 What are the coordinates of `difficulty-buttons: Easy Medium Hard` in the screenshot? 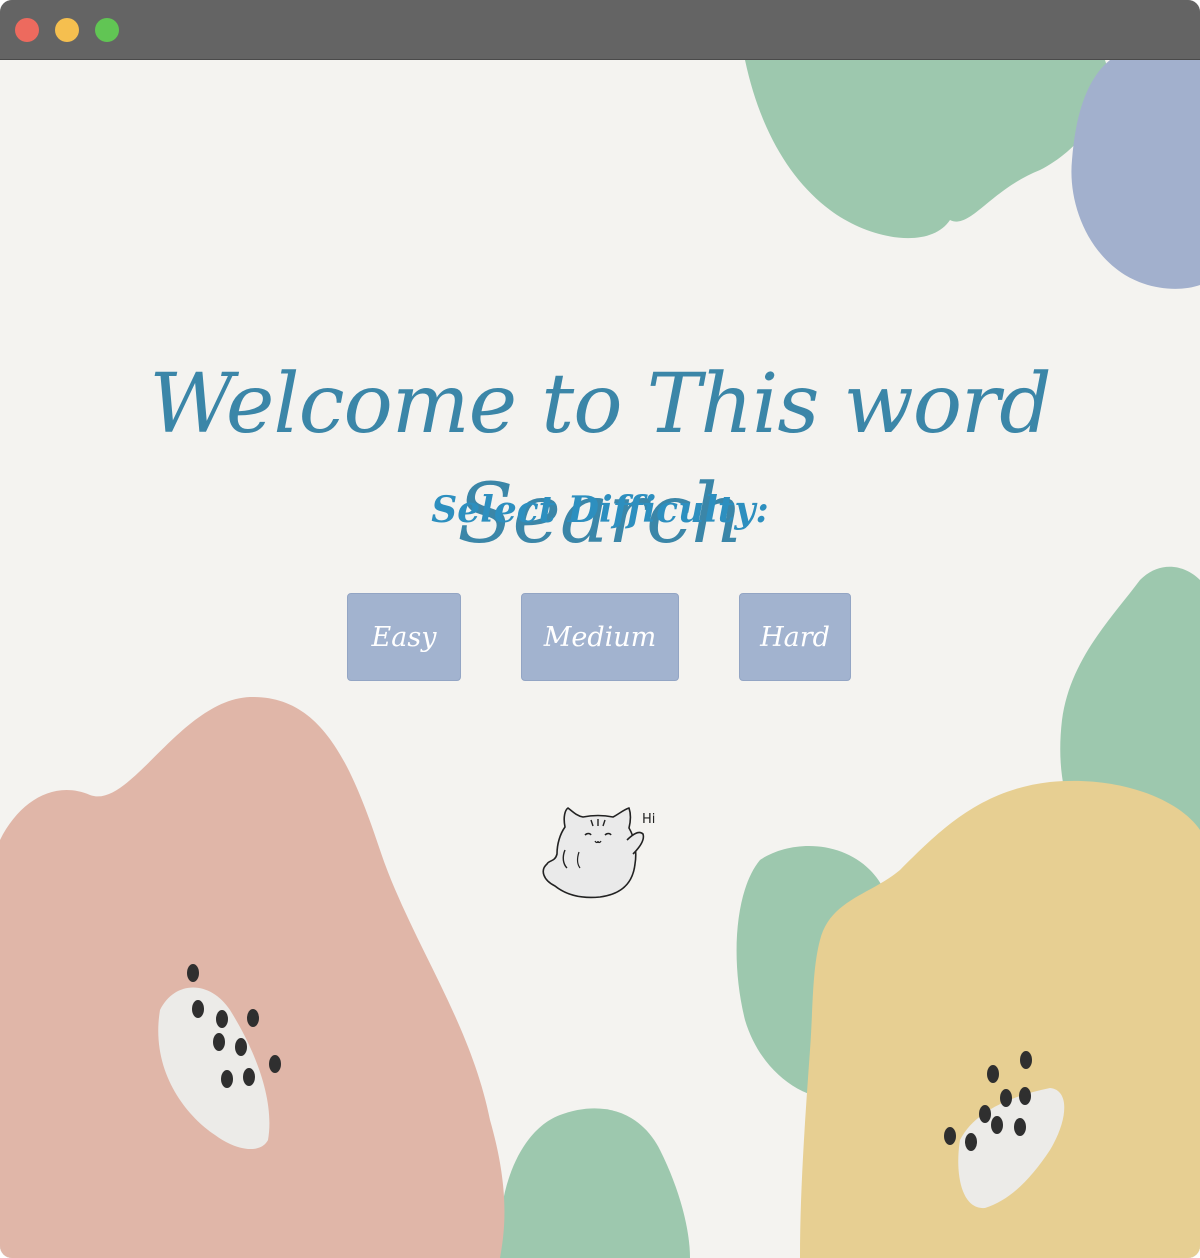 It's located at (600, 638).